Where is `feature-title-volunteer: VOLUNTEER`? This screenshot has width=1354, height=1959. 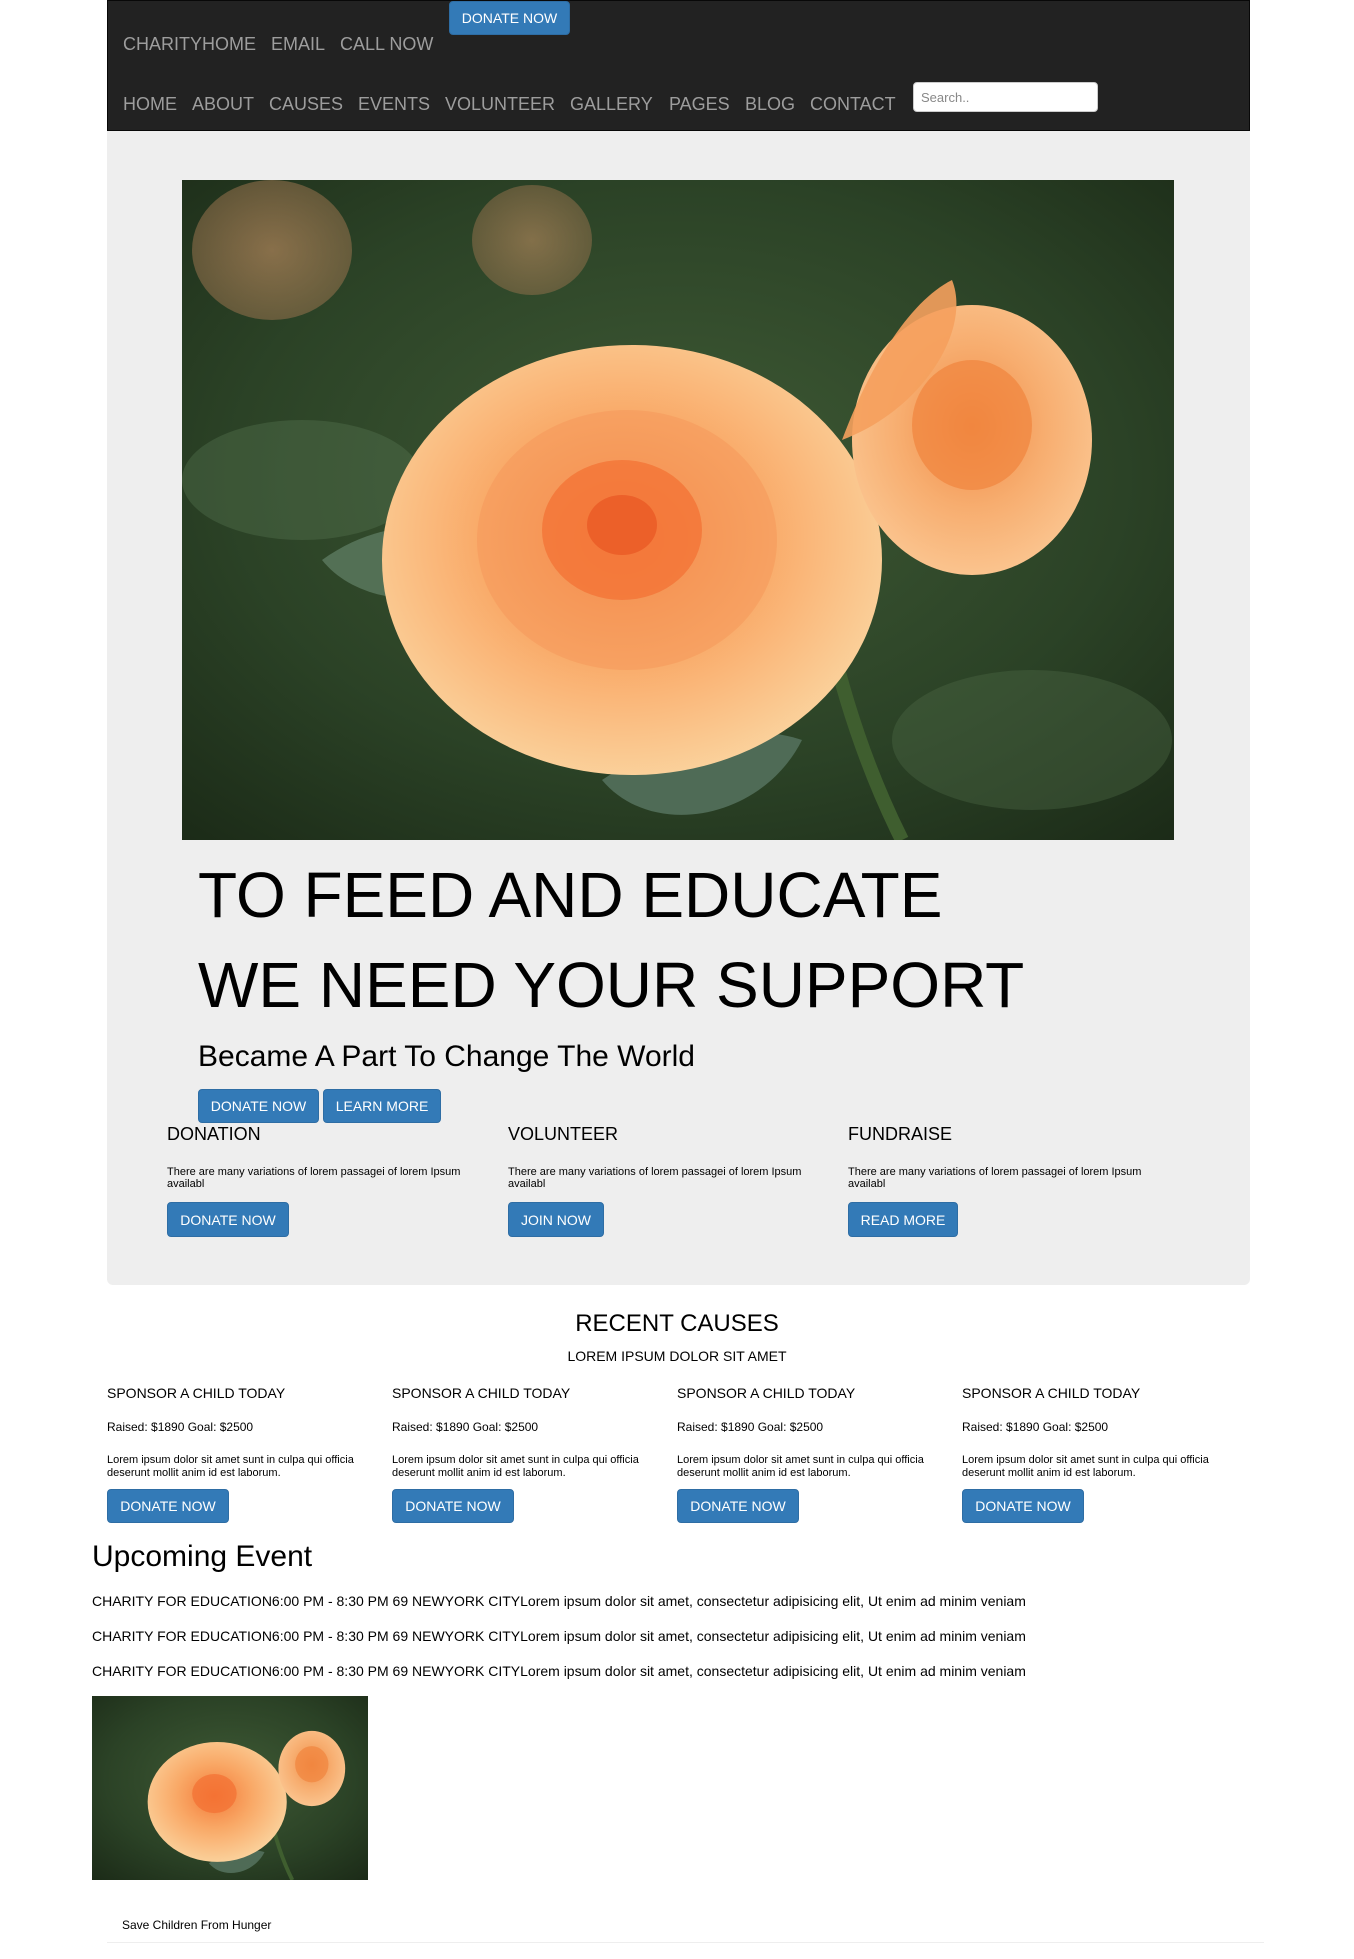 feature-title-volunteer: VOLUNTEER is located at coordinates (563, 1134).